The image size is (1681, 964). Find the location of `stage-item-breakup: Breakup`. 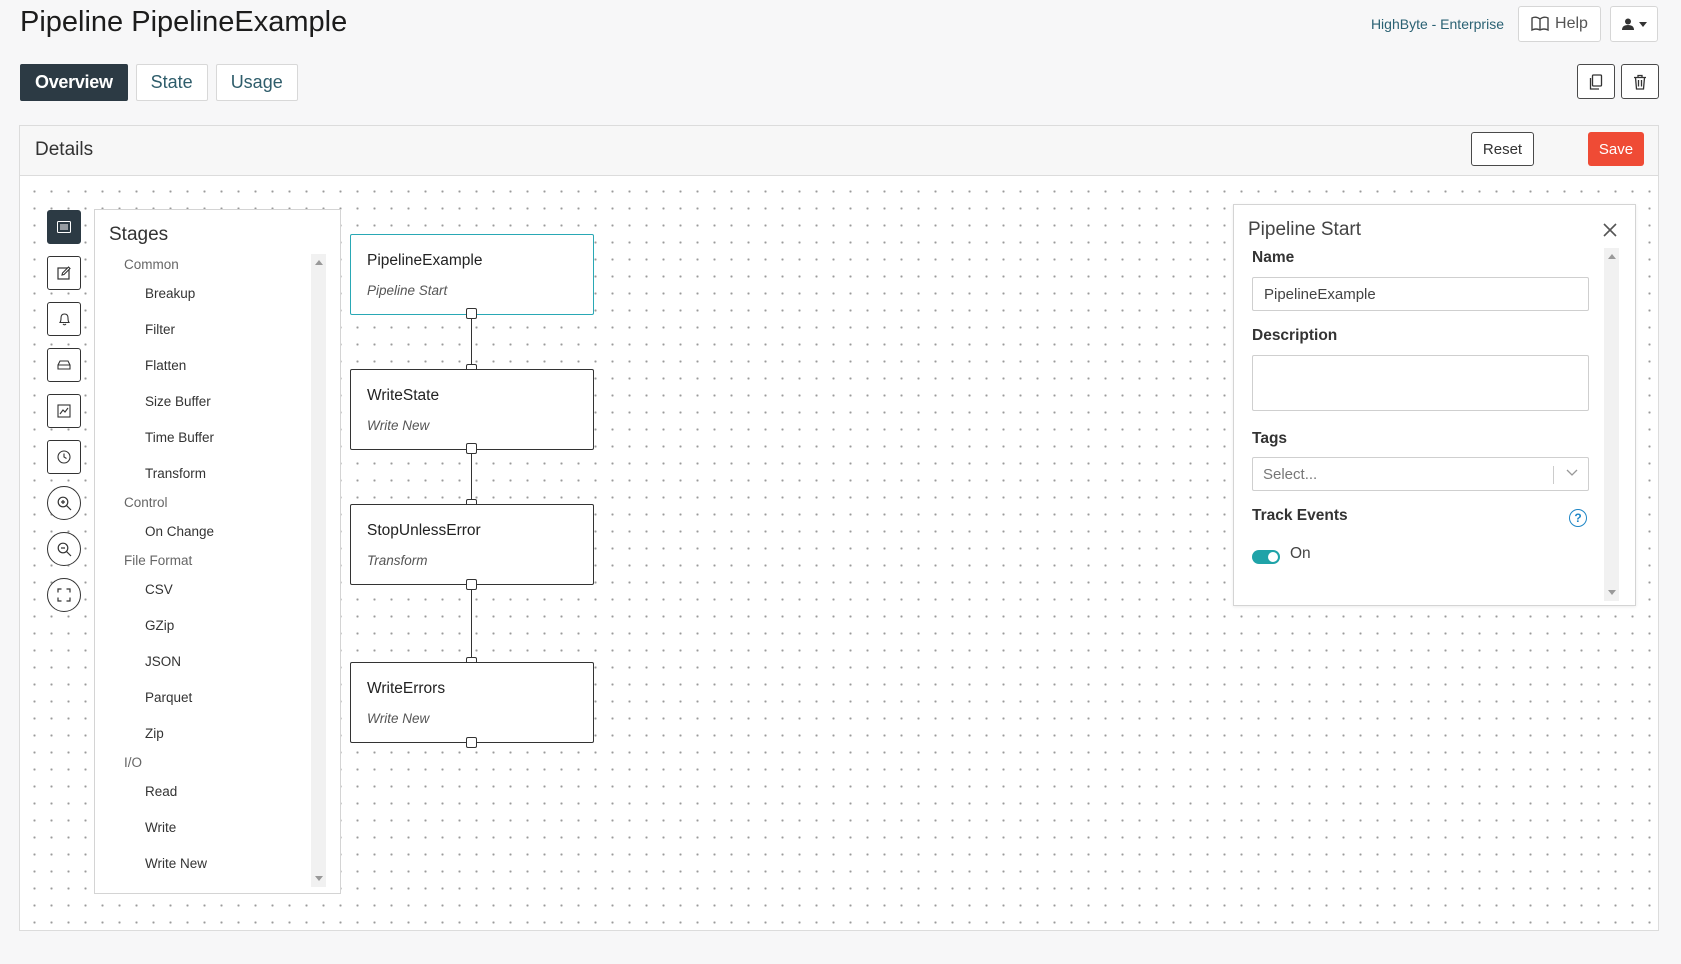

stage-item-breakup: Breakup is located at coordinates (202, 294).